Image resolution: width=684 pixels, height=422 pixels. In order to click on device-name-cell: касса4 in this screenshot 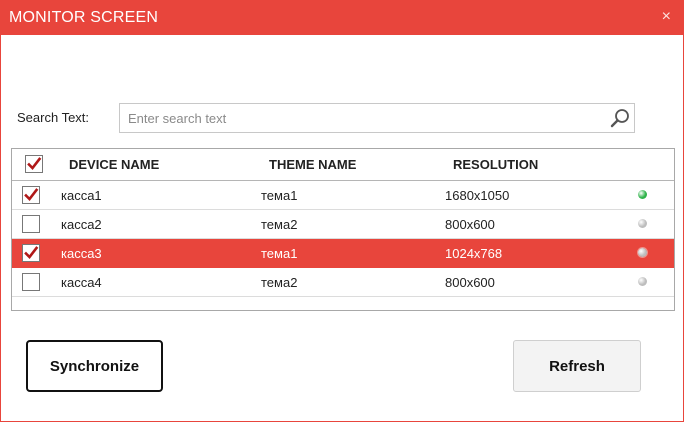, I will do `click(81, 282)`.